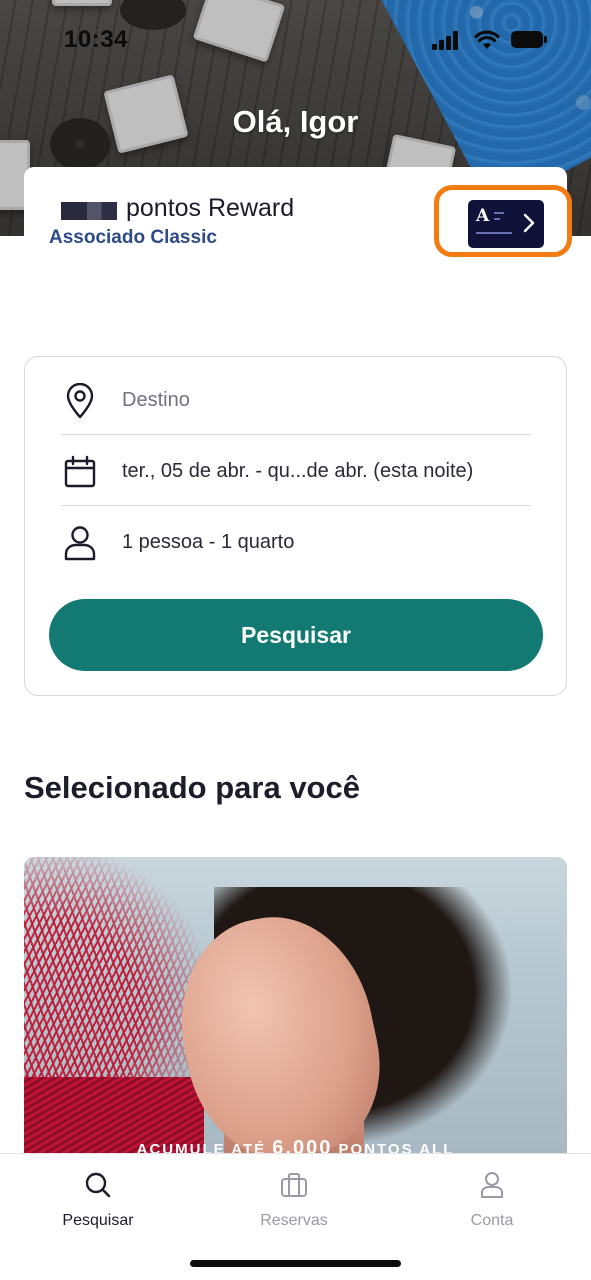  What do you see at coordinates (506, 224) in the screenshot?
I see `membership-card-icon: A` at bounding box center [506, 224].